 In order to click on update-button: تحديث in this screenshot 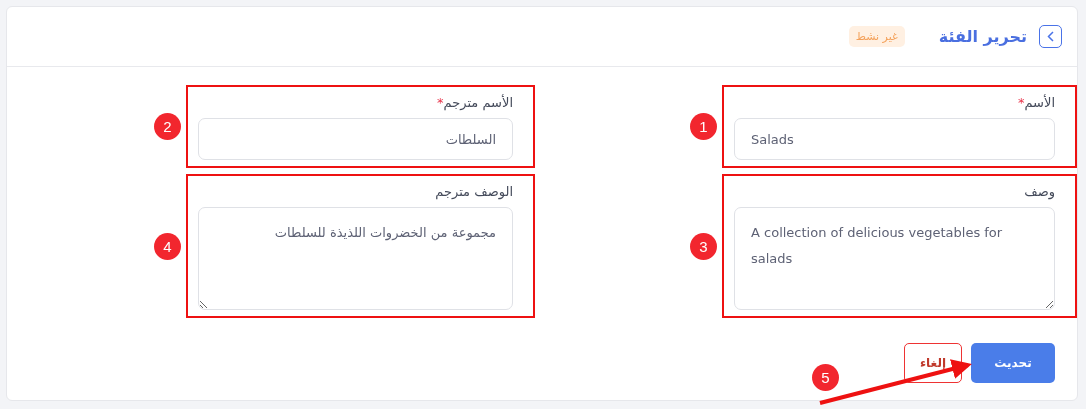, I will do `click(1013, 363)`.